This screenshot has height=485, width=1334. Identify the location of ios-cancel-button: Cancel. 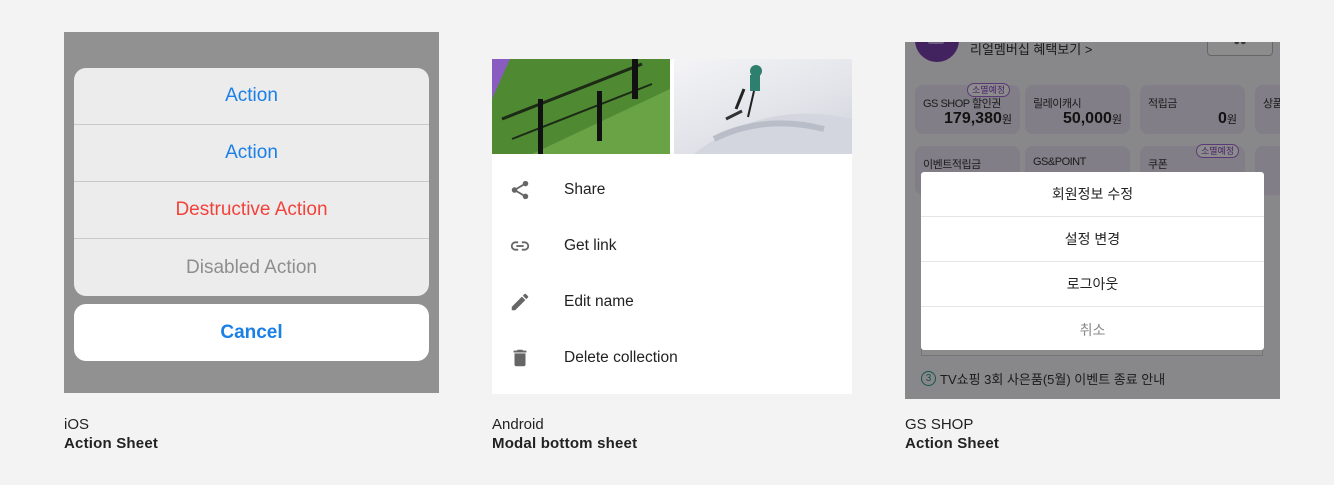
(251, 332).